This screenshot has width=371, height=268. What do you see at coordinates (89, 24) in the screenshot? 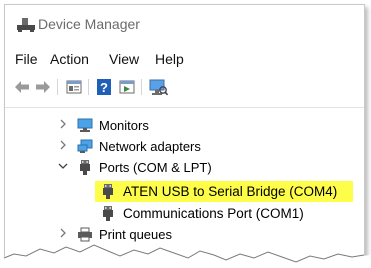
I see `window-title: Device Manager` at bounding box center [89, 24].